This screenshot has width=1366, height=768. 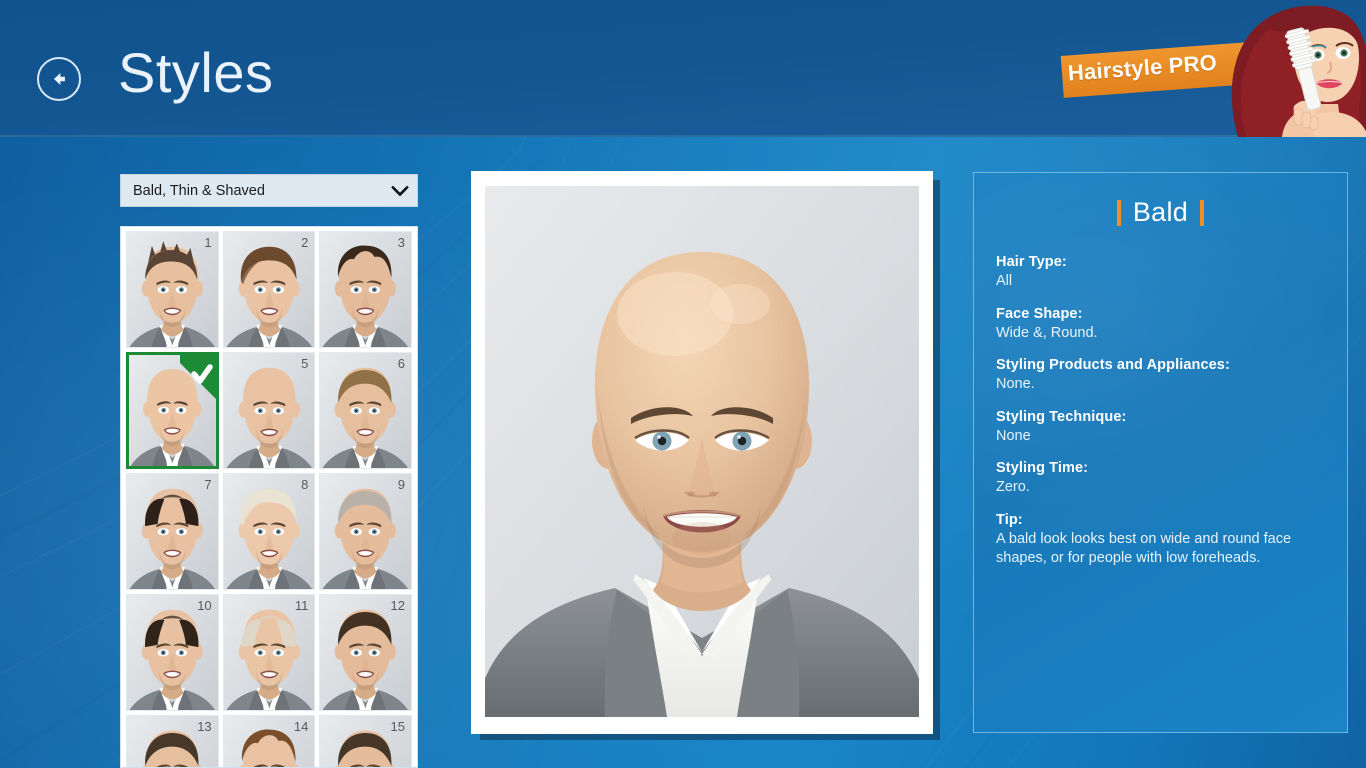 I want to click on style-thumbnail-14: 14, so click(x=269, y=741).